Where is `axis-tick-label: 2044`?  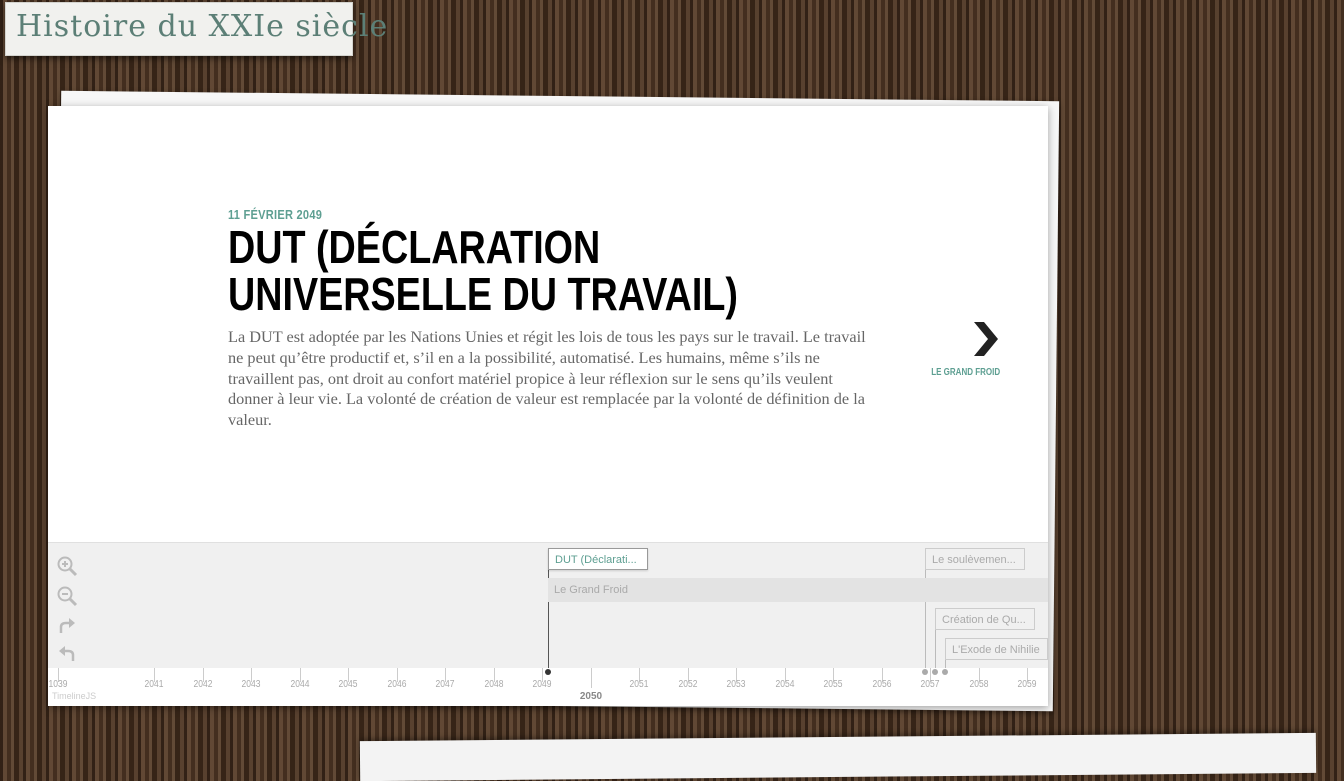
axis-tick-label: 2044 is located at coordinates (300, 684).